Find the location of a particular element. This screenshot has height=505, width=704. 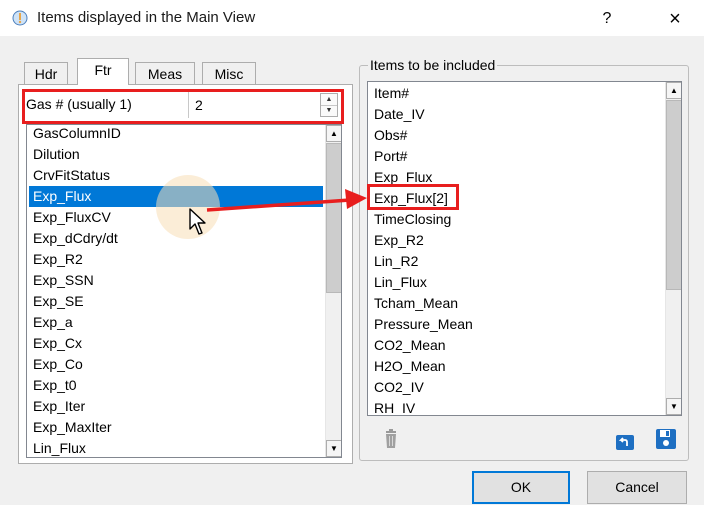

right-list-scrollbar: ▲ ▼ is located at coordinates (673, 248).